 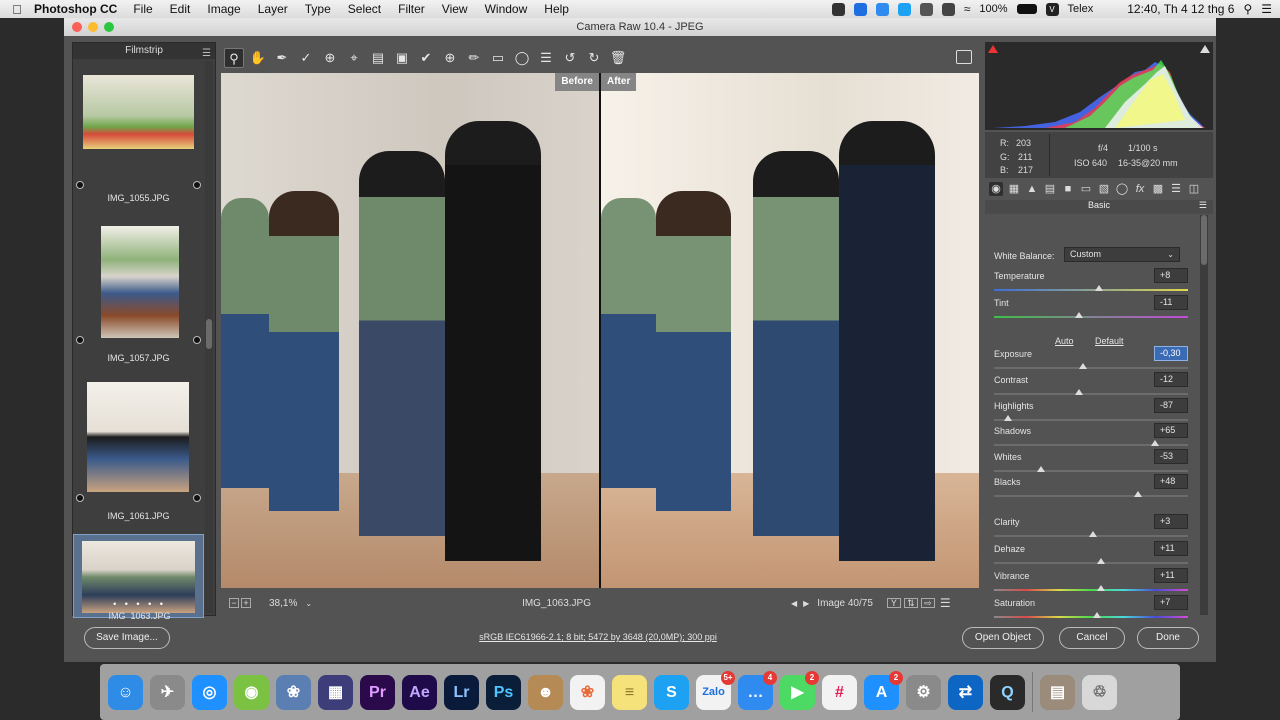 What do you see at coordinates (498, 58) in the screenshot?
I see `graduated-filter-icon: ▭` at bounding box center [498, 58].